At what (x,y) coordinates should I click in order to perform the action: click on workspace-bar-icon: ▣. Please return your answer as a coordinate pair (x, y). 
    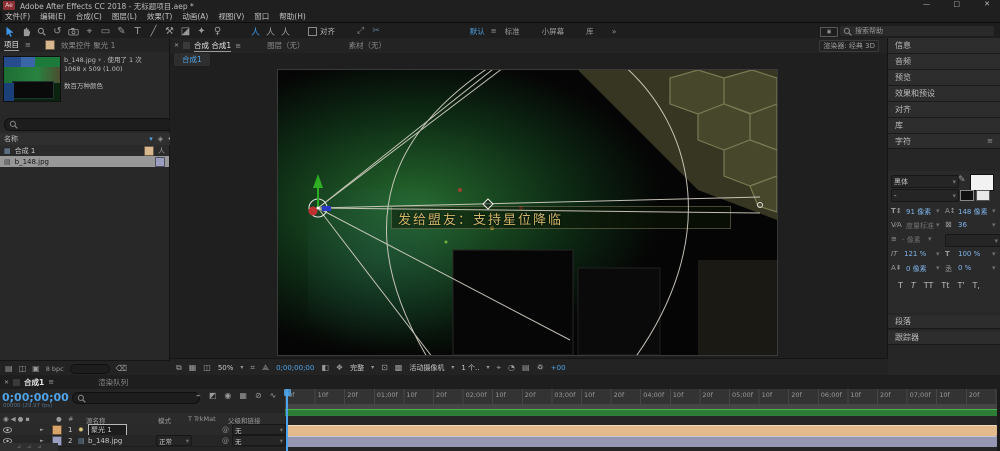
    Looking at the image, I should click on (829, 32).